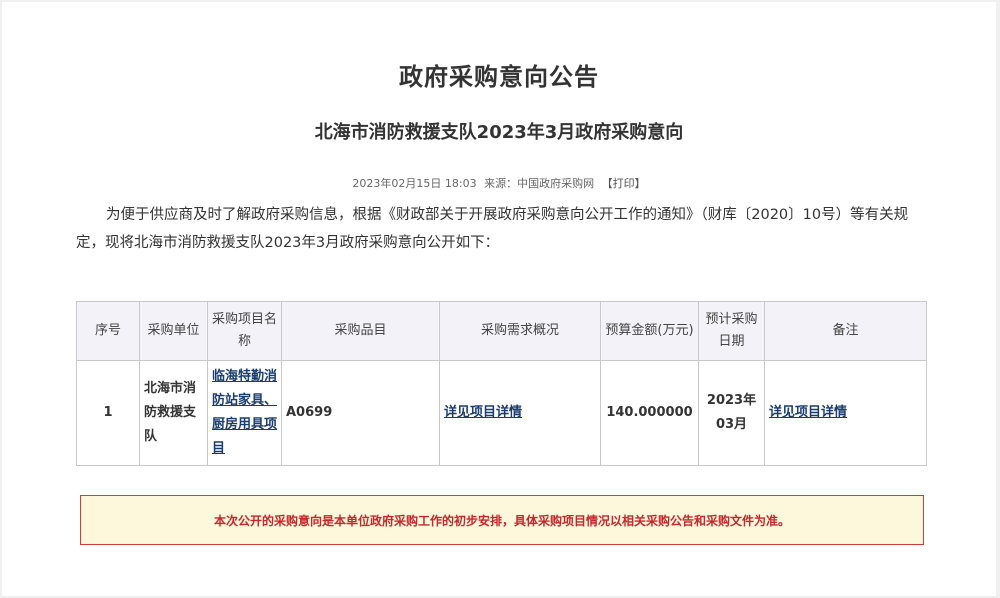 The height and width of the screenshot is (598, 1000). Describe the element at coordinates (173, 413) in the screenshot. I see `cell-unit: 北海市消防救援支队` at that location.